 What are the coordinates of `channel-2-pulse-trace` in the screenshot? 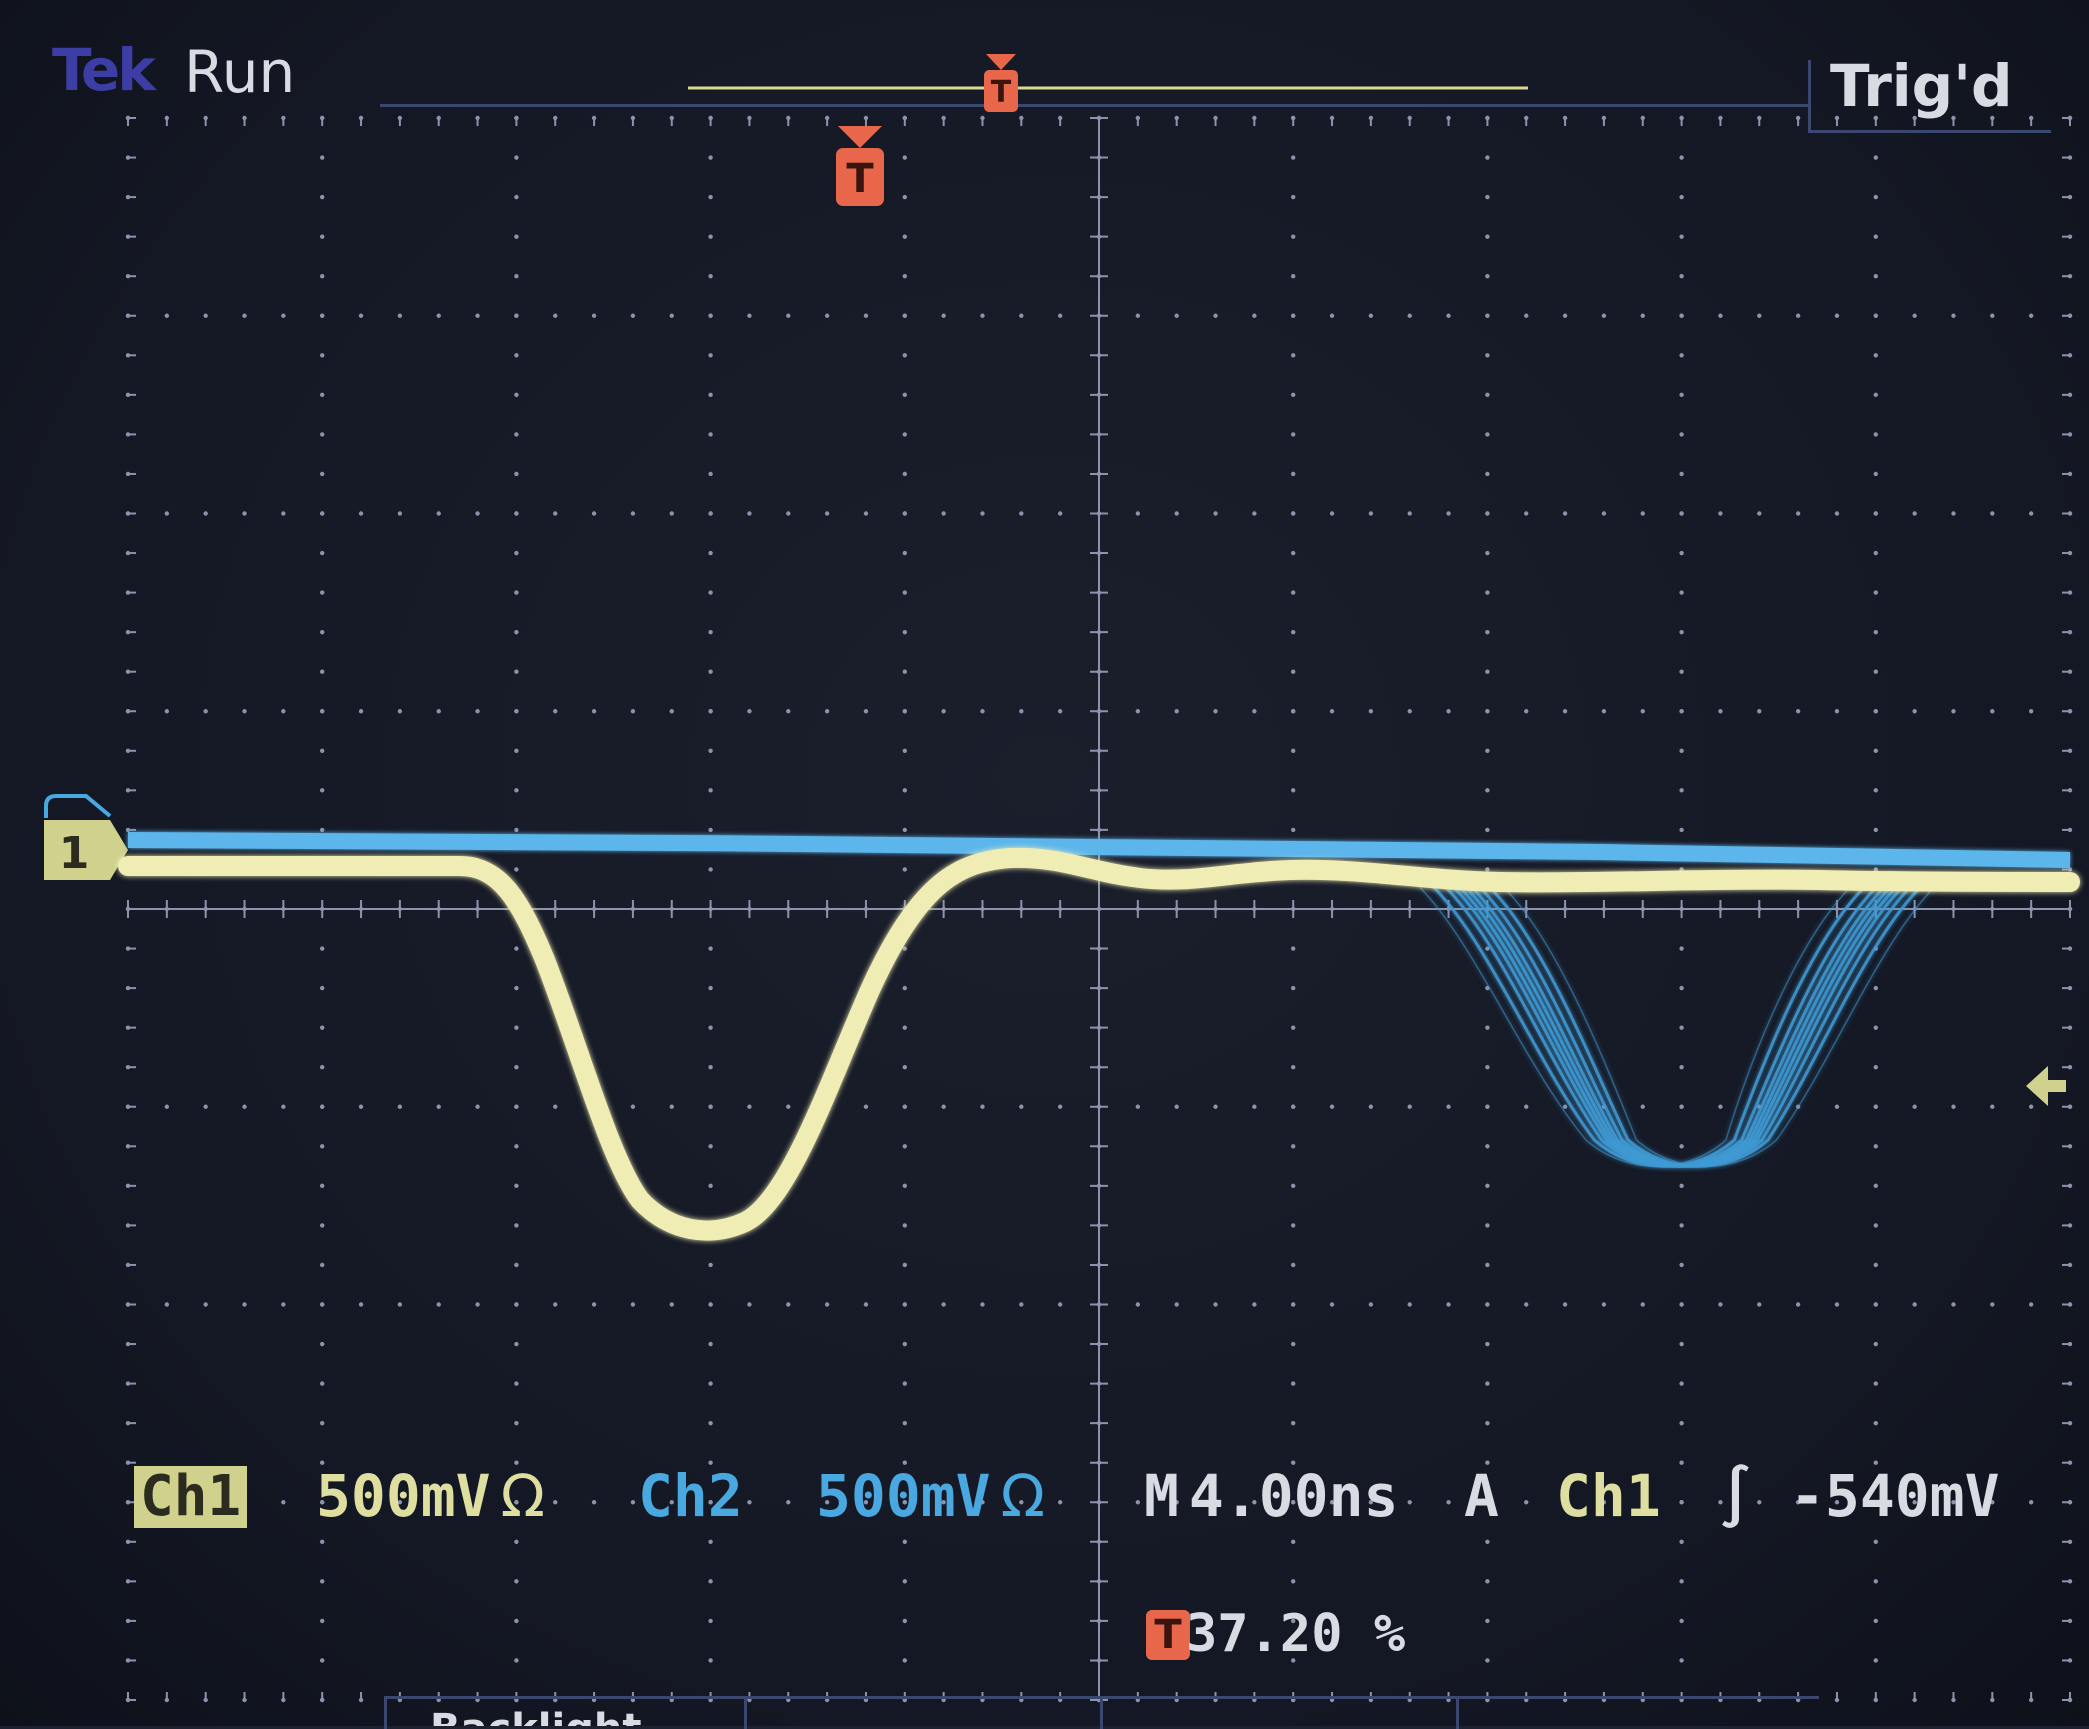 It's located at (1687, 1022).